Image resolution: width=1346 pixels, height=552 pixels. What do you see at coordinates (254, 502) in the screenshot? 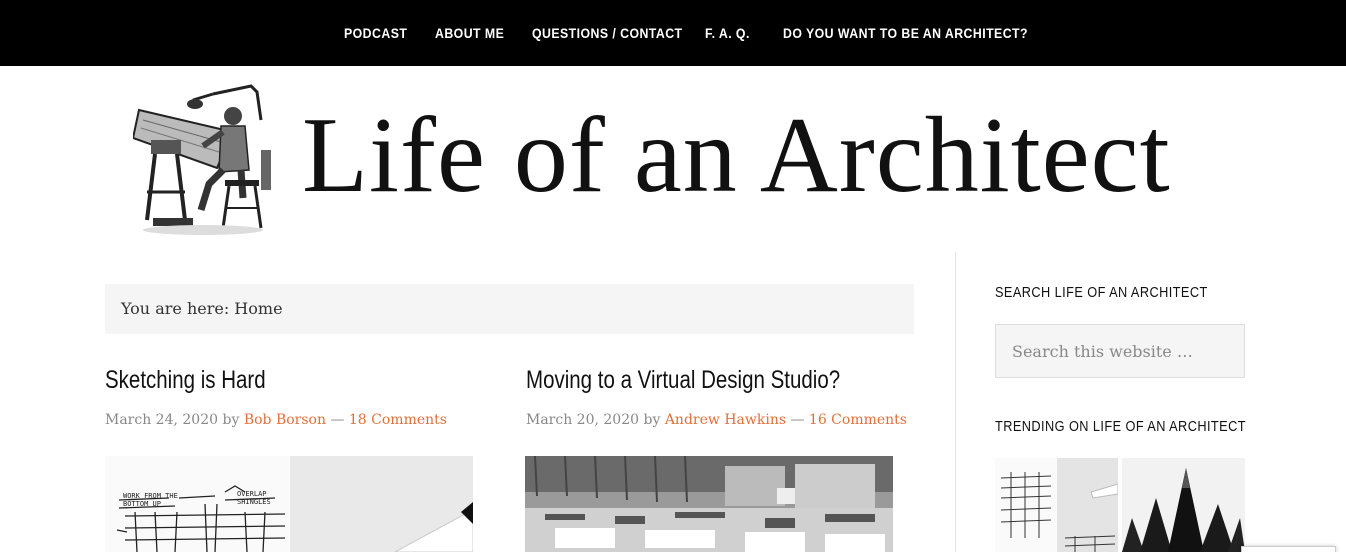
I see `svg-text: SHINGLES` at bounding box center [254, 502].